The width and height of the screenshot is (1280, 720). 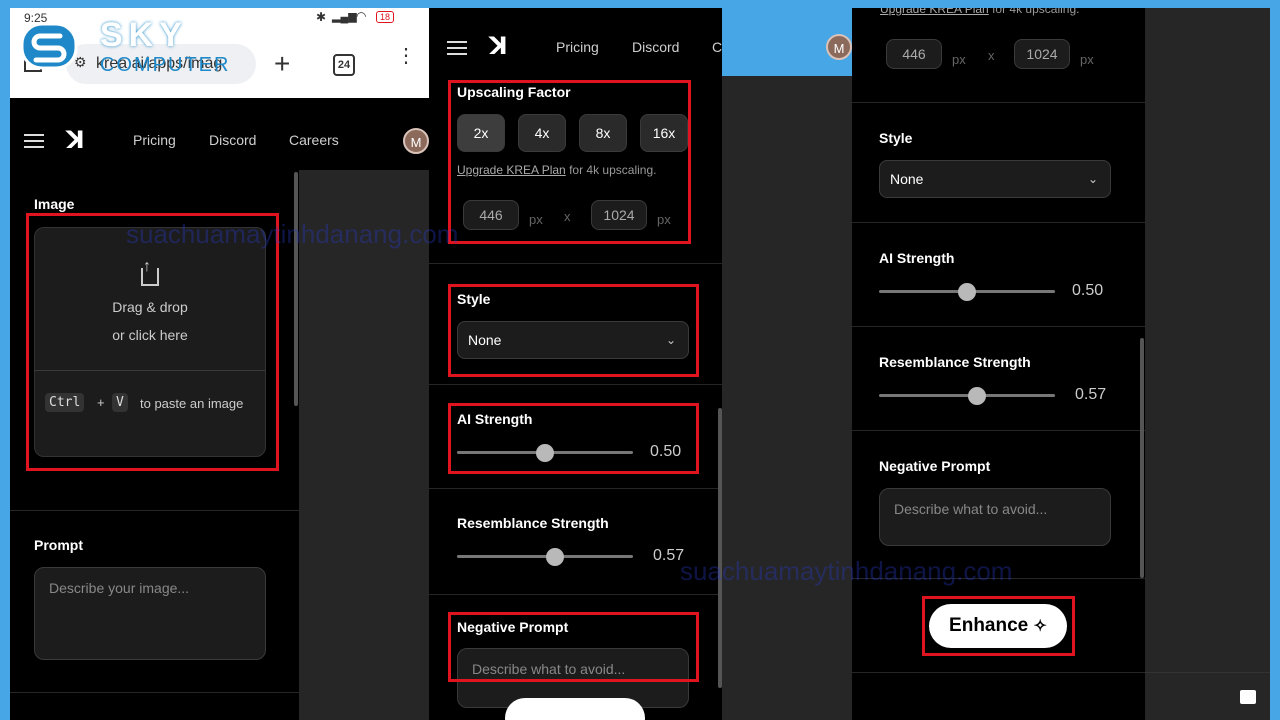 What do you see at coordinates (49, 46) in the screenshot?
I see `sky-logo-icon` at bounding box center [49, 46].